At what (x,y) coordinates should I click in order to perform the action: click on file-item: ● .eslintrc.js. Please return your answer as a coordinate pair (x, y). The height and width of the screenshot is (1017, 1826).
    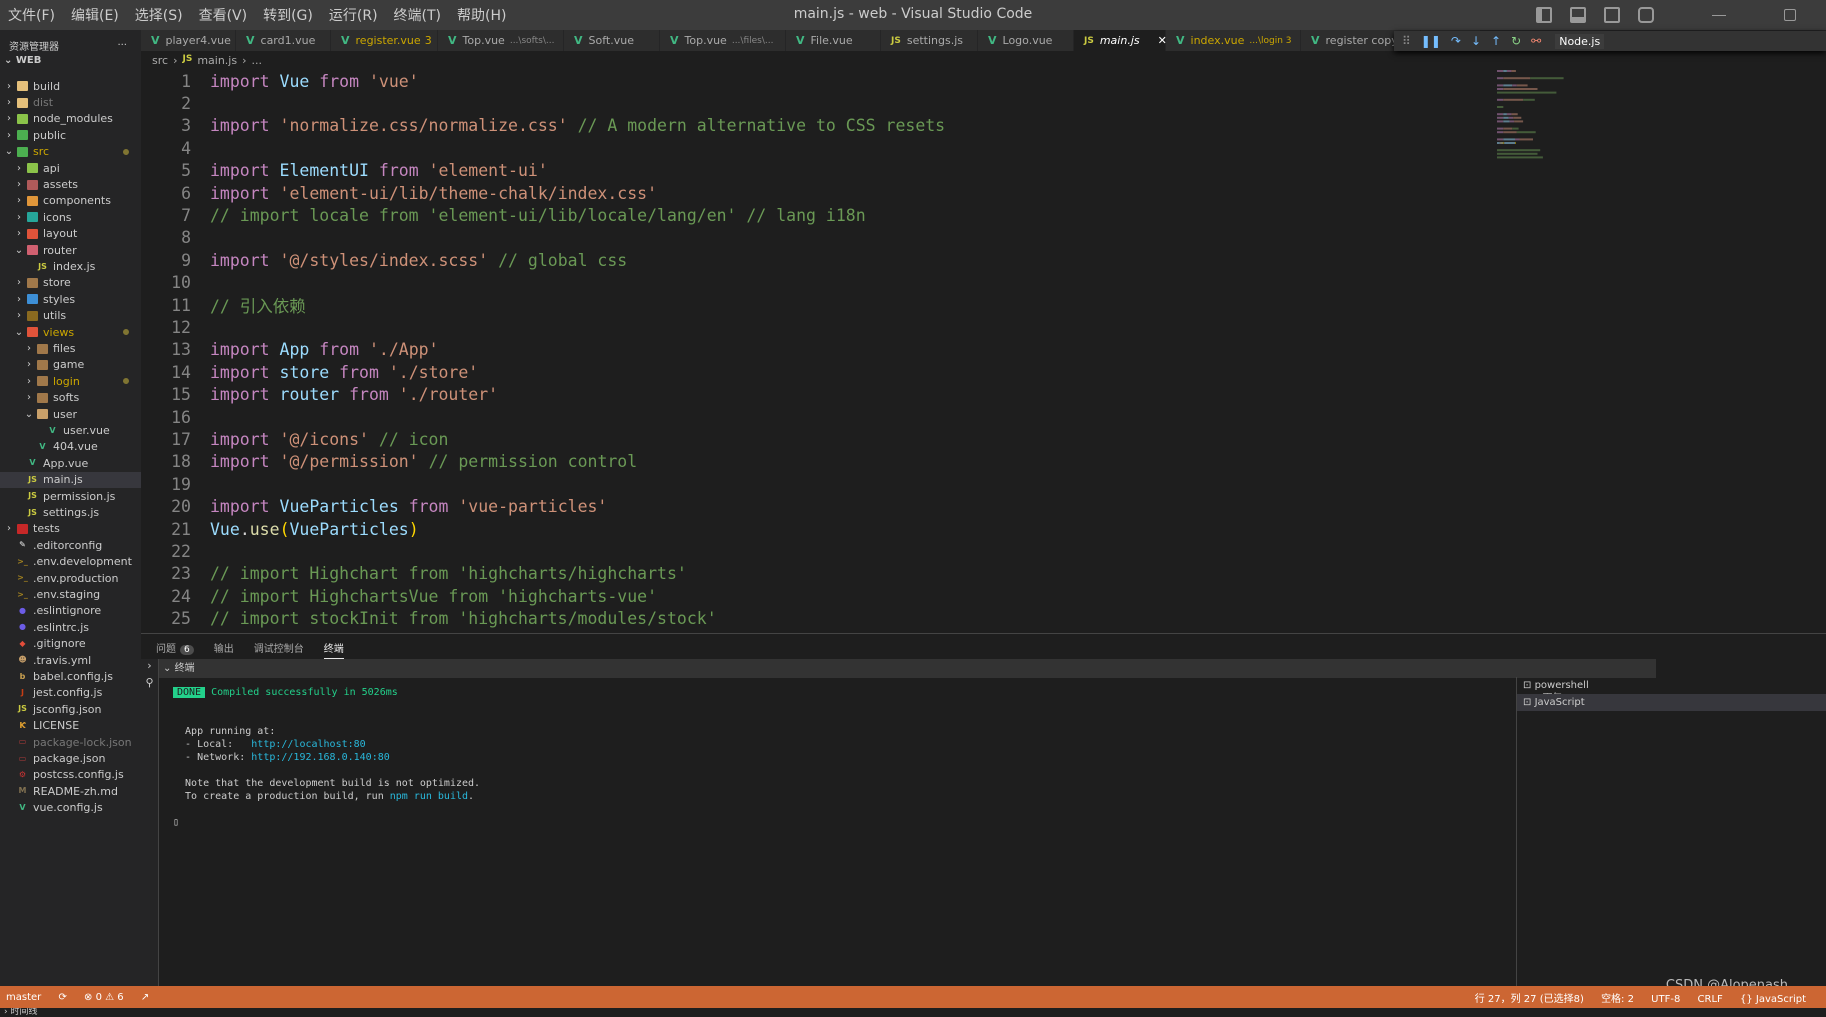
    Looking at the image, I should click on (70, 627).